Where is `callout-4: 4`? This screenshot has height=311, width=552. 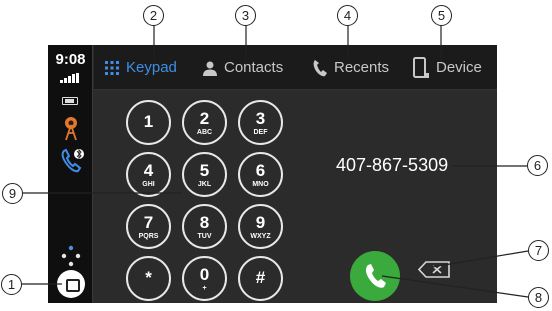
callout-4: 4 is located at coordinates (347, 15).